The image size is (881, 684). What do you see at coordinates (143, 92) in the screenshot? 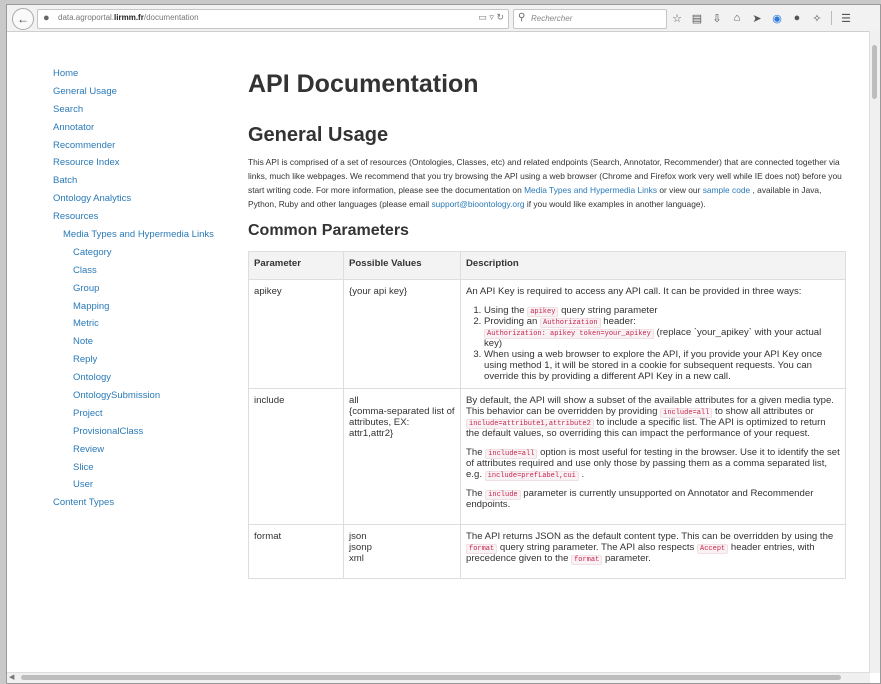
I see `sidebar-item-general-usage: General Usage` at bounding box center [143, 92].